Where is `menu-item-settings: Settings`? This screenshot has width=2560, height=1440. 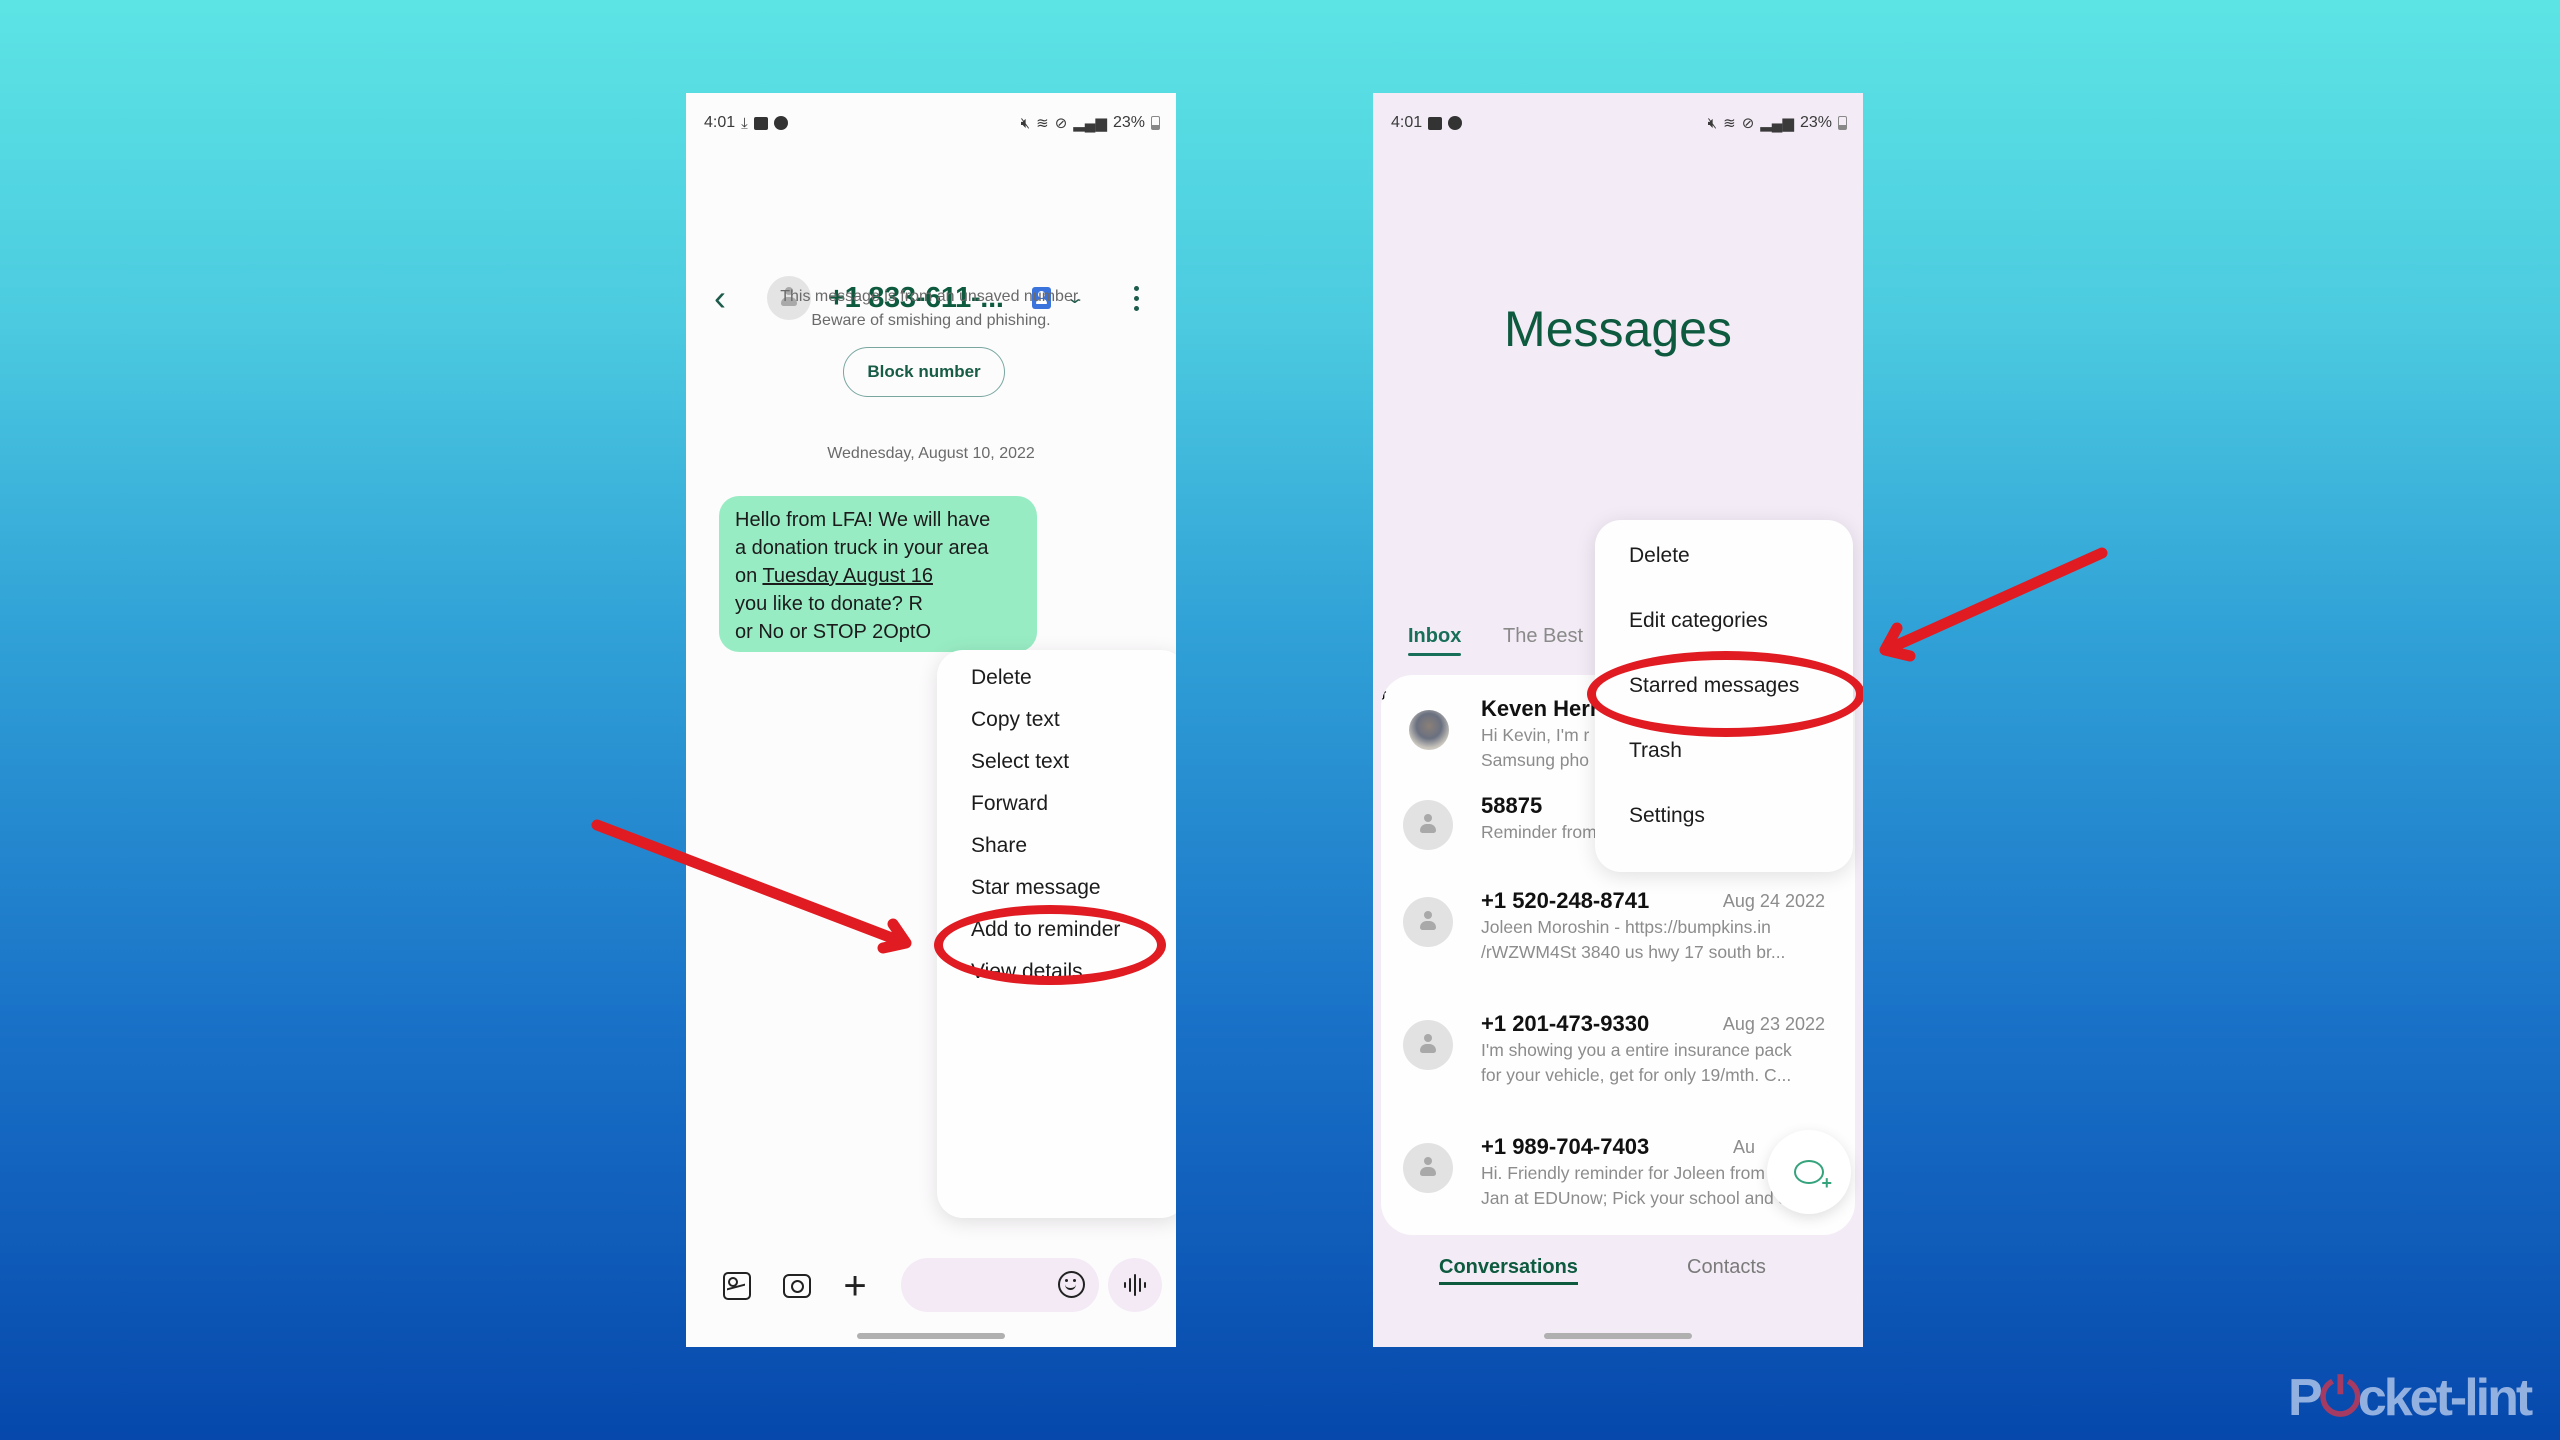
menu-item-settings: Settings is located at coordinates (1667, 816).